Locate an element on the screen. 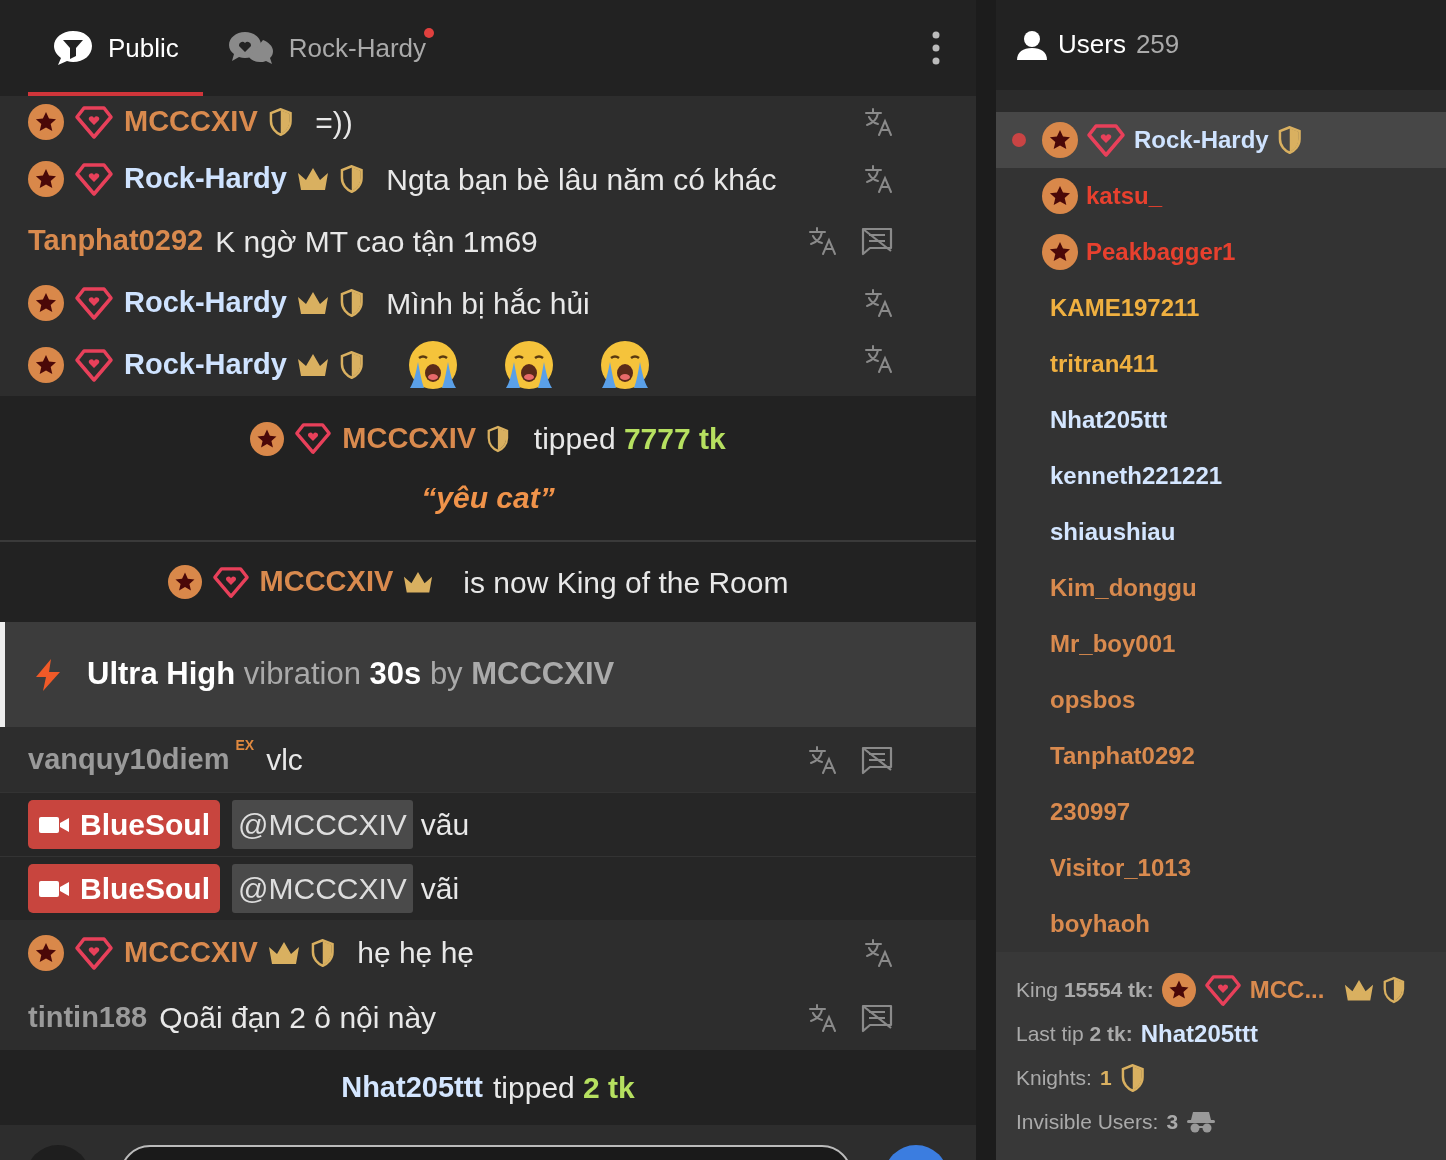  message-text: Ngta bạn bè lâu năm có khác is located at coordinates (581, 179).